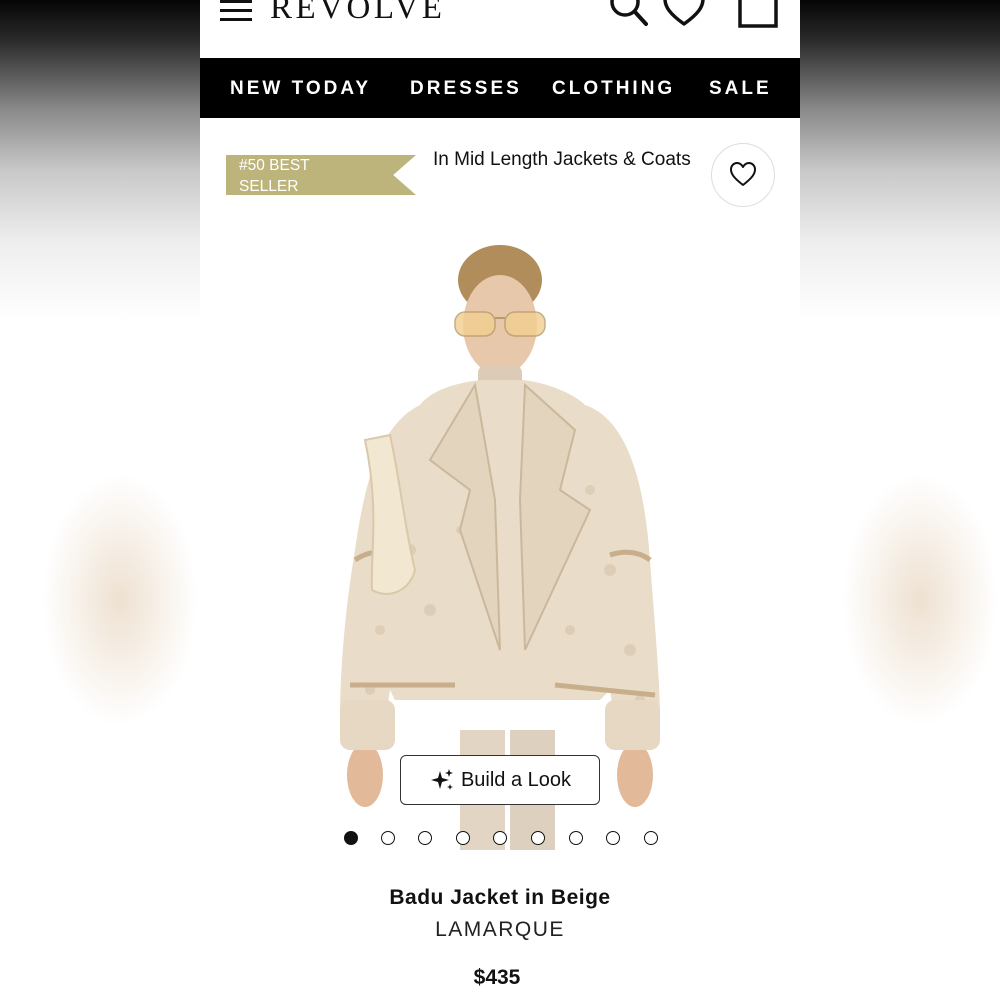  I want to click on right-hand, so click(635, 775).